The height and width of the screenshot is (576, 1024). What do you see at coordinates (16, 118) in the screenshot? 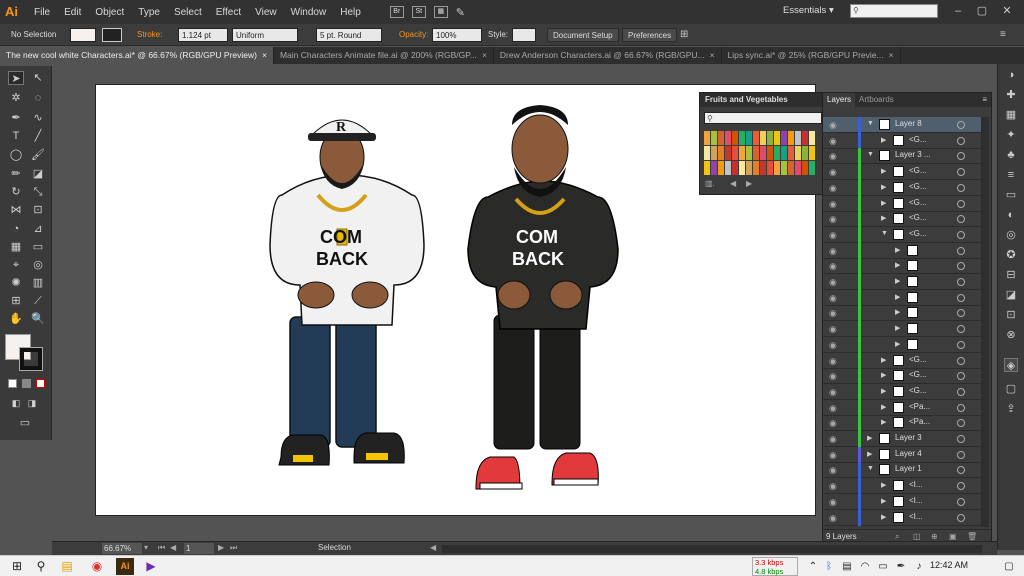
I see `pen-tool-icon: ✒` at bounding box center [16, 118].